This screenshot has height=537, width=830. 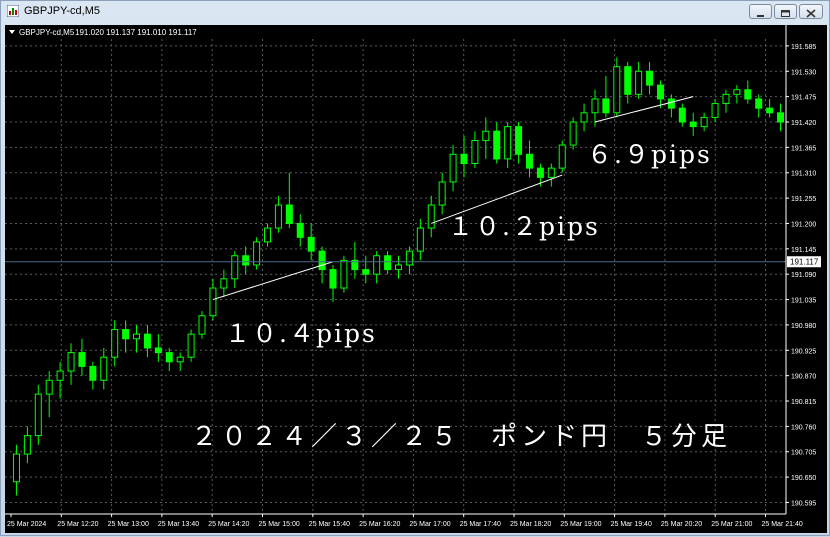 I want to click on price-tick-label: 190.980, so click(x=803, y=326).